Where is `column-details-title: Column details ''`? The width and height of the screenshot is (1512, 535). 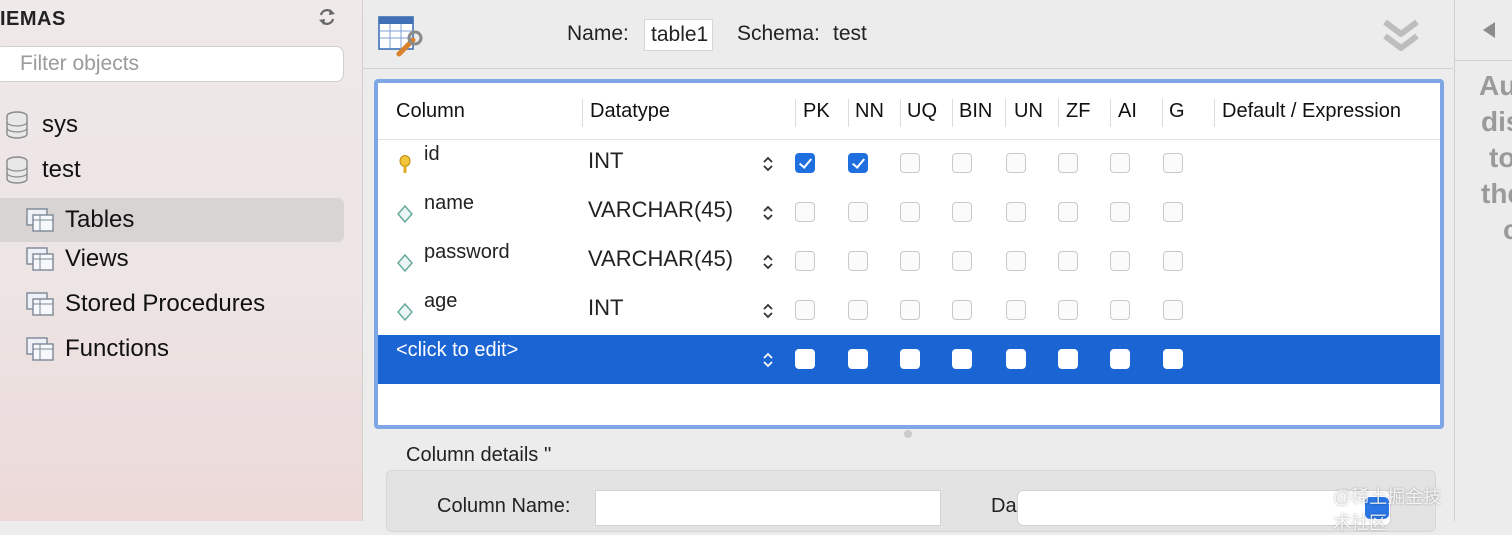 column-details-title: Column details '' is located at coordinates (479, 455).